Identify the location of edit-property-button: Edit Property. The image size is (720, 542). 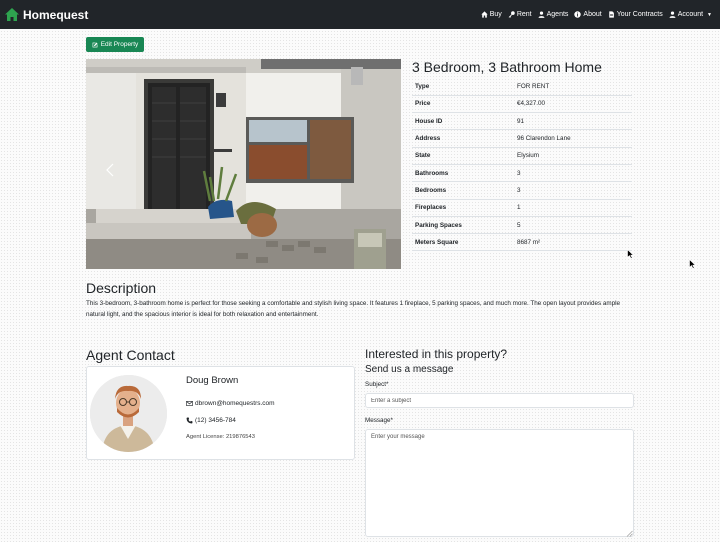
(115, 44).